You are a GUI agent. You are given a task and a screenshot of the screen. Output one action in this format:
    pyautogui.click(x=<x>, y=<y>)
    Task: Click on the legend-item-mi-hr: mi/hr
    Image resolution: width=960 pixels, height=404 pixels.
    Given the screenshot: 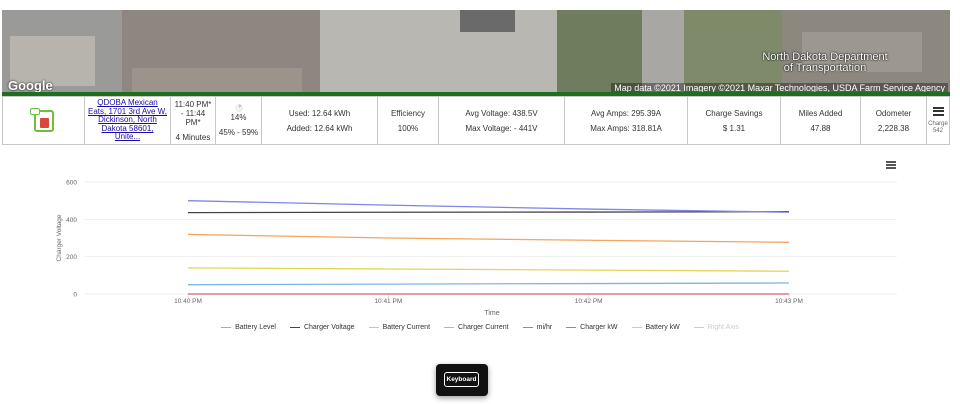 What is the action you would take?
    pyautogui.click(x=537, y=327)
    